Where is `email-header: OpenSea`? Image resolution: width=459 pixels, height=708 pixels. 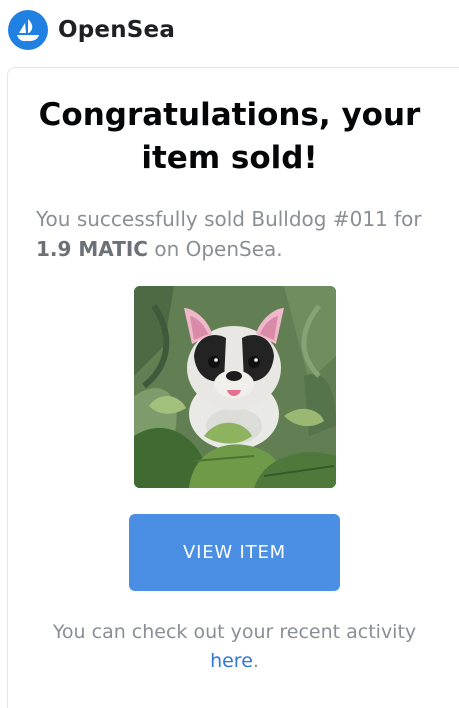
email-header: OpenSea is located at coordinates (229, 30).